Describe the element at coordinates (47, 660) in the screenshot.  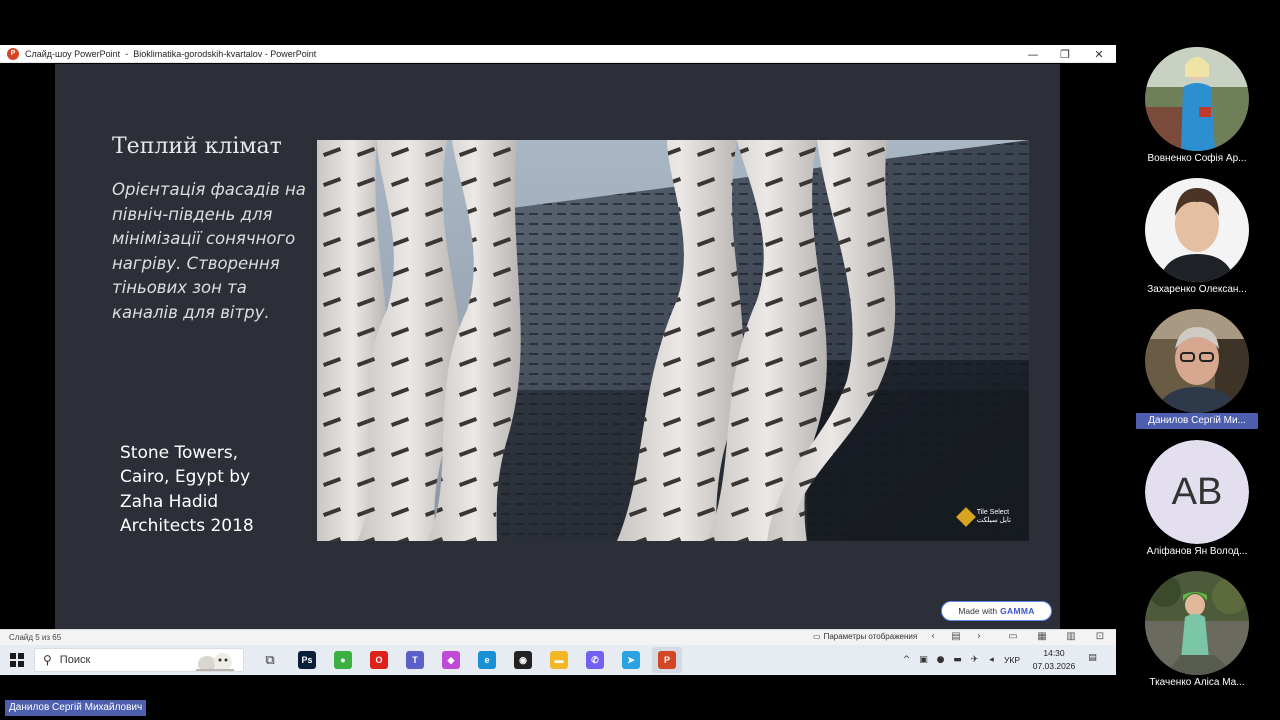
I see `search-icon: ⚲` at that location.